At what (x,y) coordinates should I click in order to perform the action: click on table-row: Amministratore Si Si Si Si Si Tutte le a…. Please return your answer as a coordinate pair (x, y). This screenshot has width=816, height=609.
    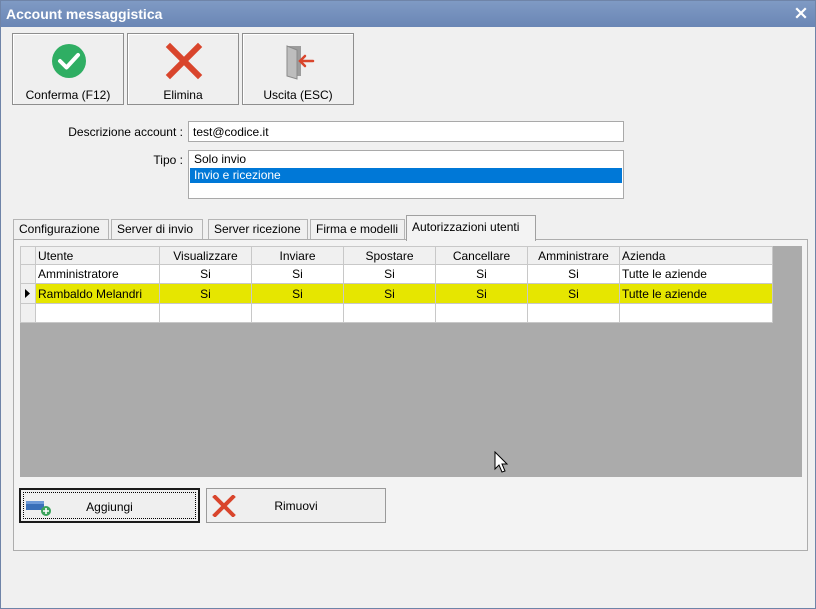
    Looking at the image, I should click on (396, 274).